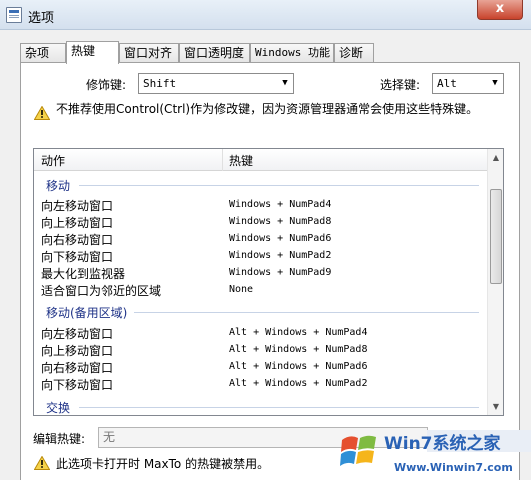 This screenshot has width=531, height=480. I want to click on list-item-hotkey: Windows + NumPad2, so click(280, 255).